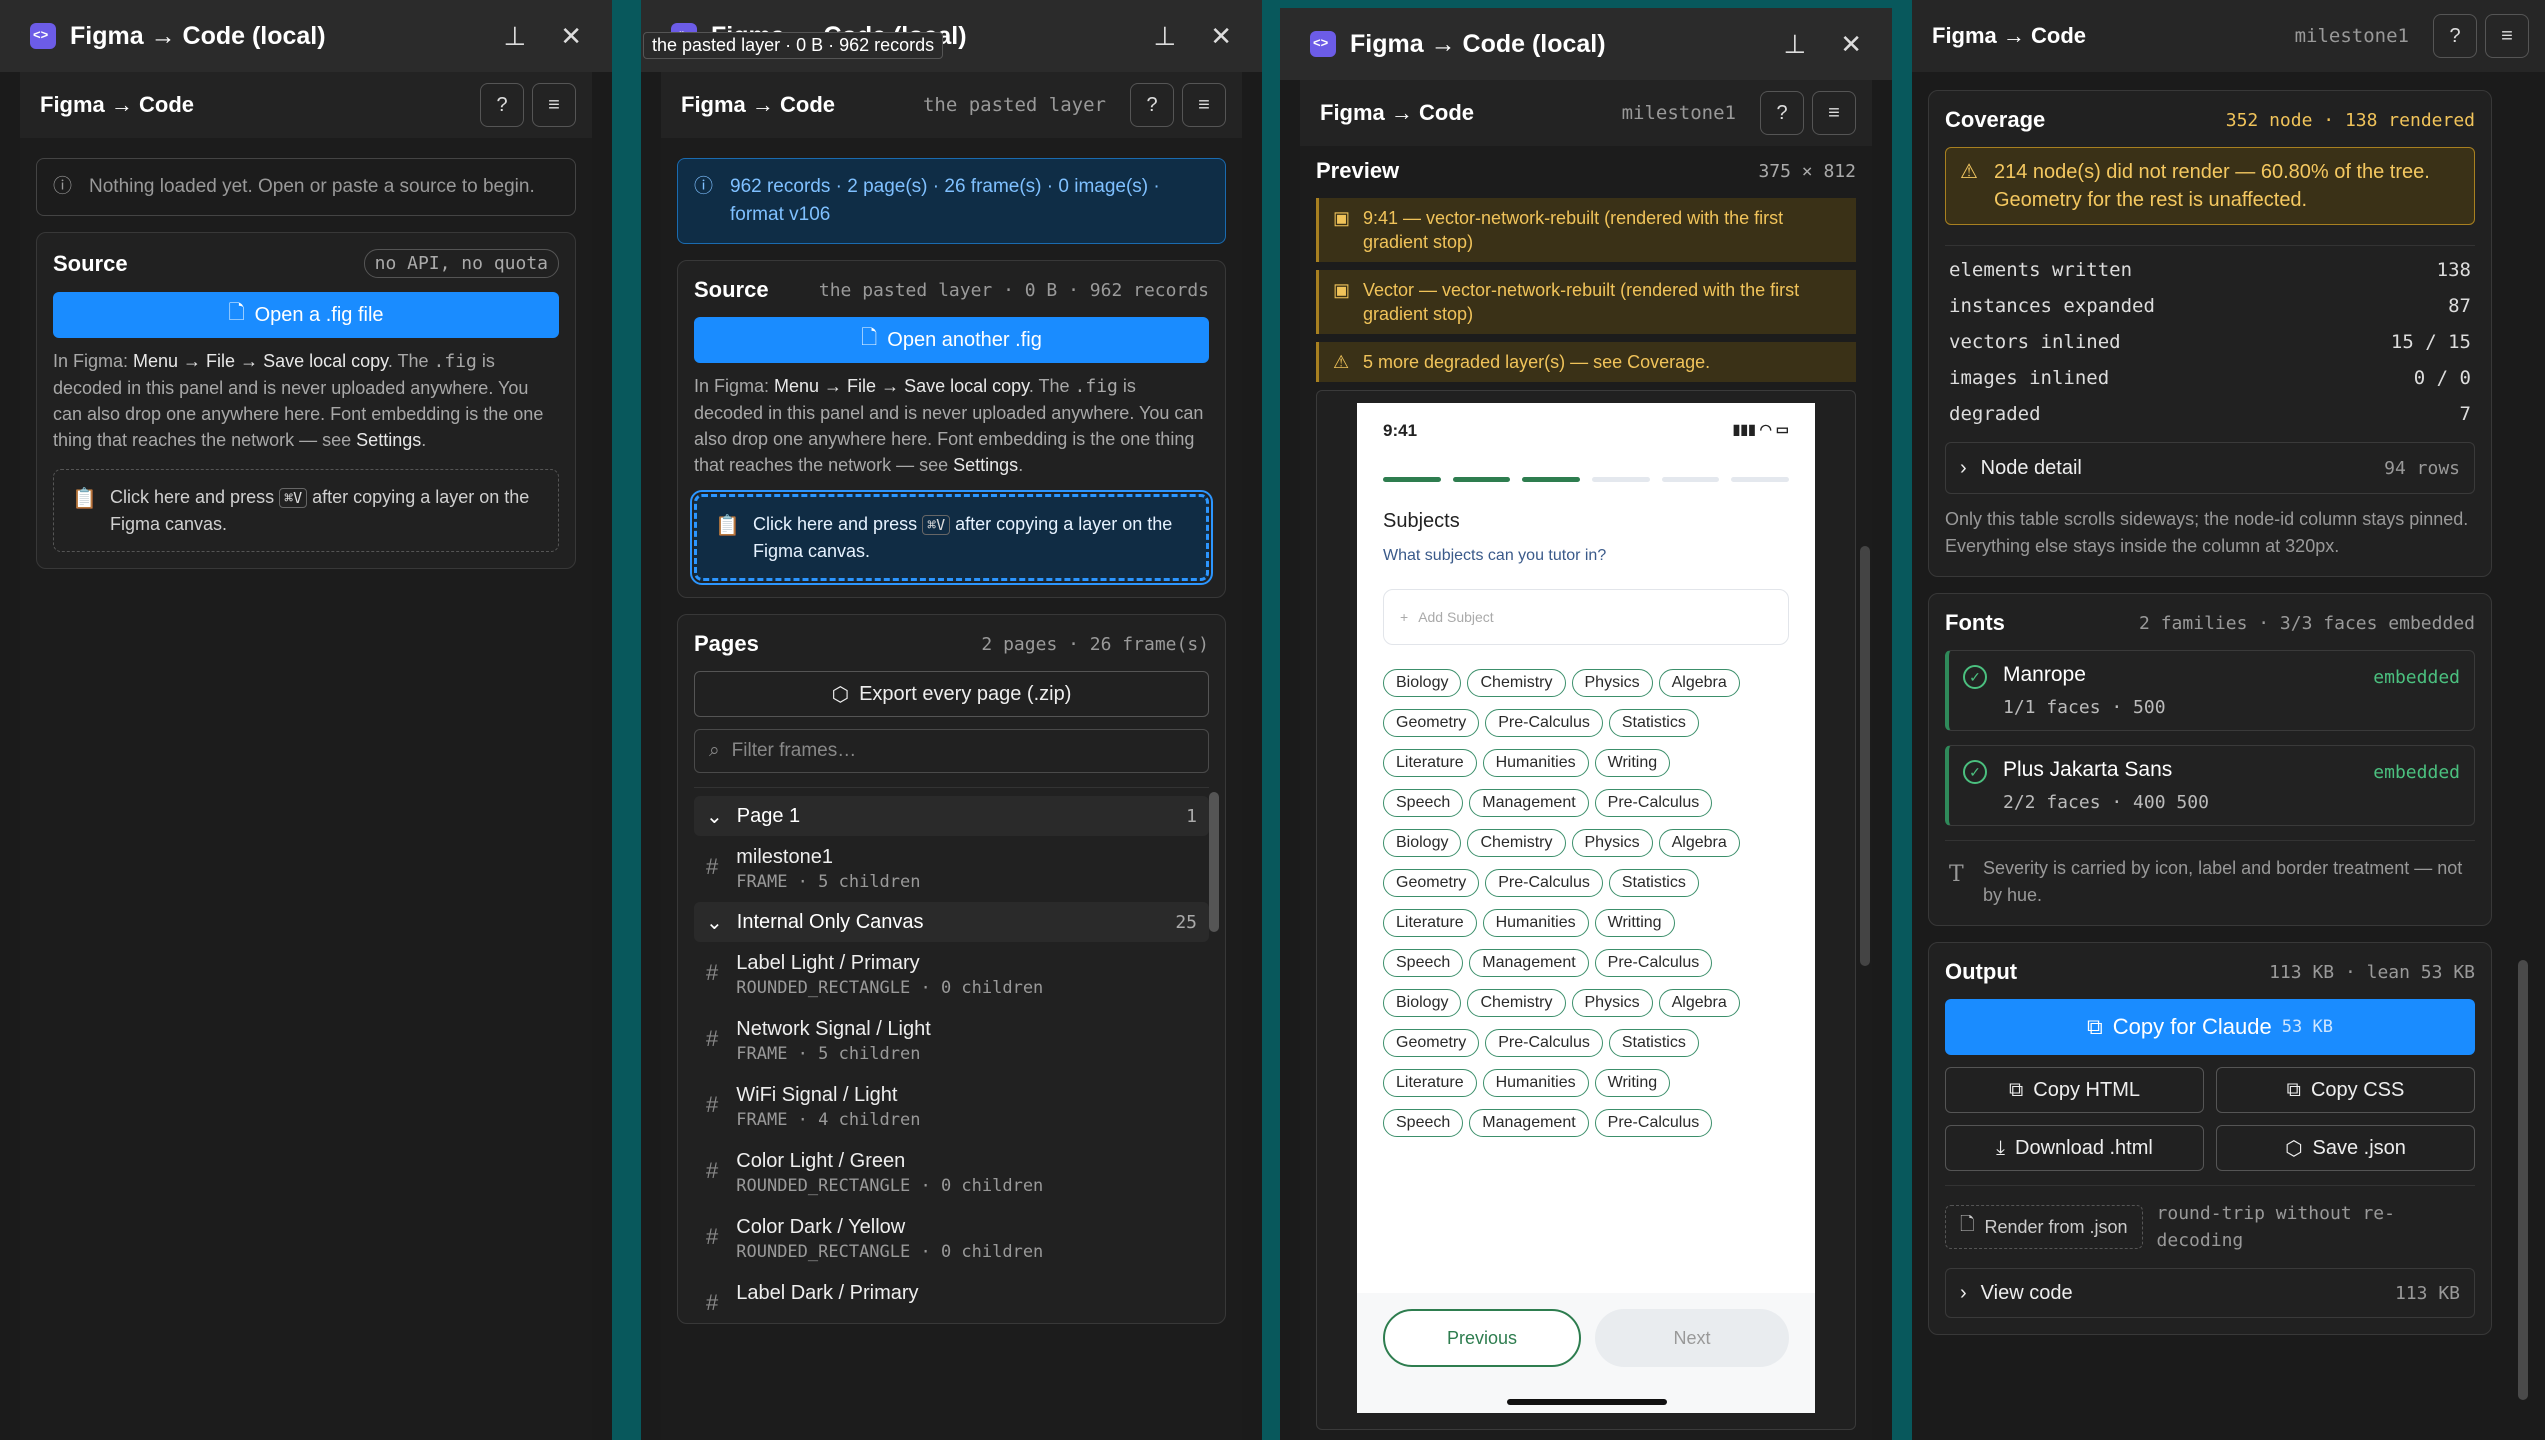 This screenshot has height=1440, width=2545. I want to click on frame-item: # WiFi Signal / Light FRAME · 4 children, so click(951, 1107).